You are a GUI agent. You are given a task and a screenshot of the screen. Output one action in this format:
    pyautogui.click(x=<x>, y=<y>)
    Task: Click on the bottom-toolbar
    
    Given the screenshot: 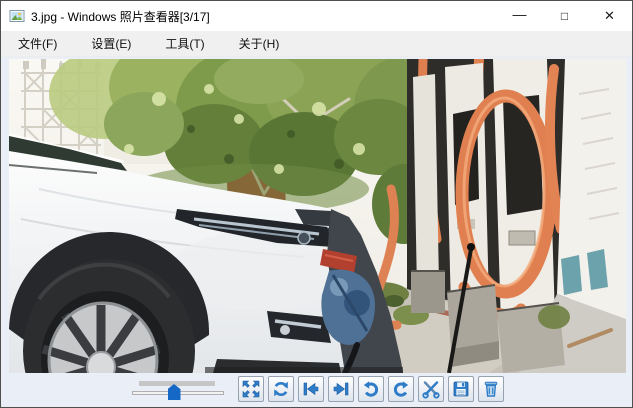 What is the action you would take?
    pyautogui.click(x=316, y=389)
    